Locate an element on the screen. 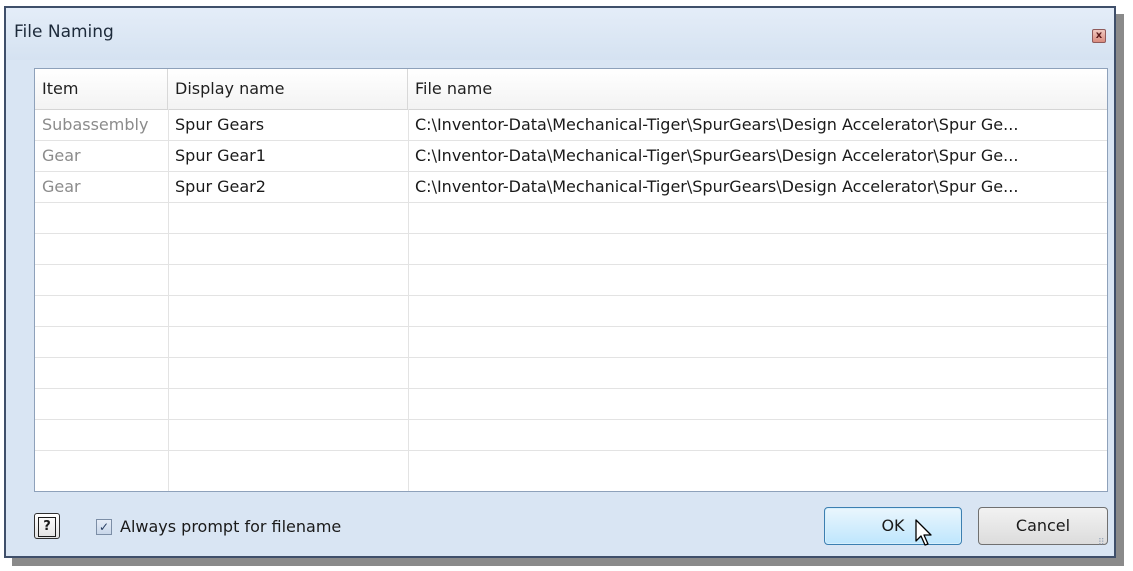 The width and height of the screenshot is (1133, 571). column-header-item: Item is located at coordinates (101, 89).